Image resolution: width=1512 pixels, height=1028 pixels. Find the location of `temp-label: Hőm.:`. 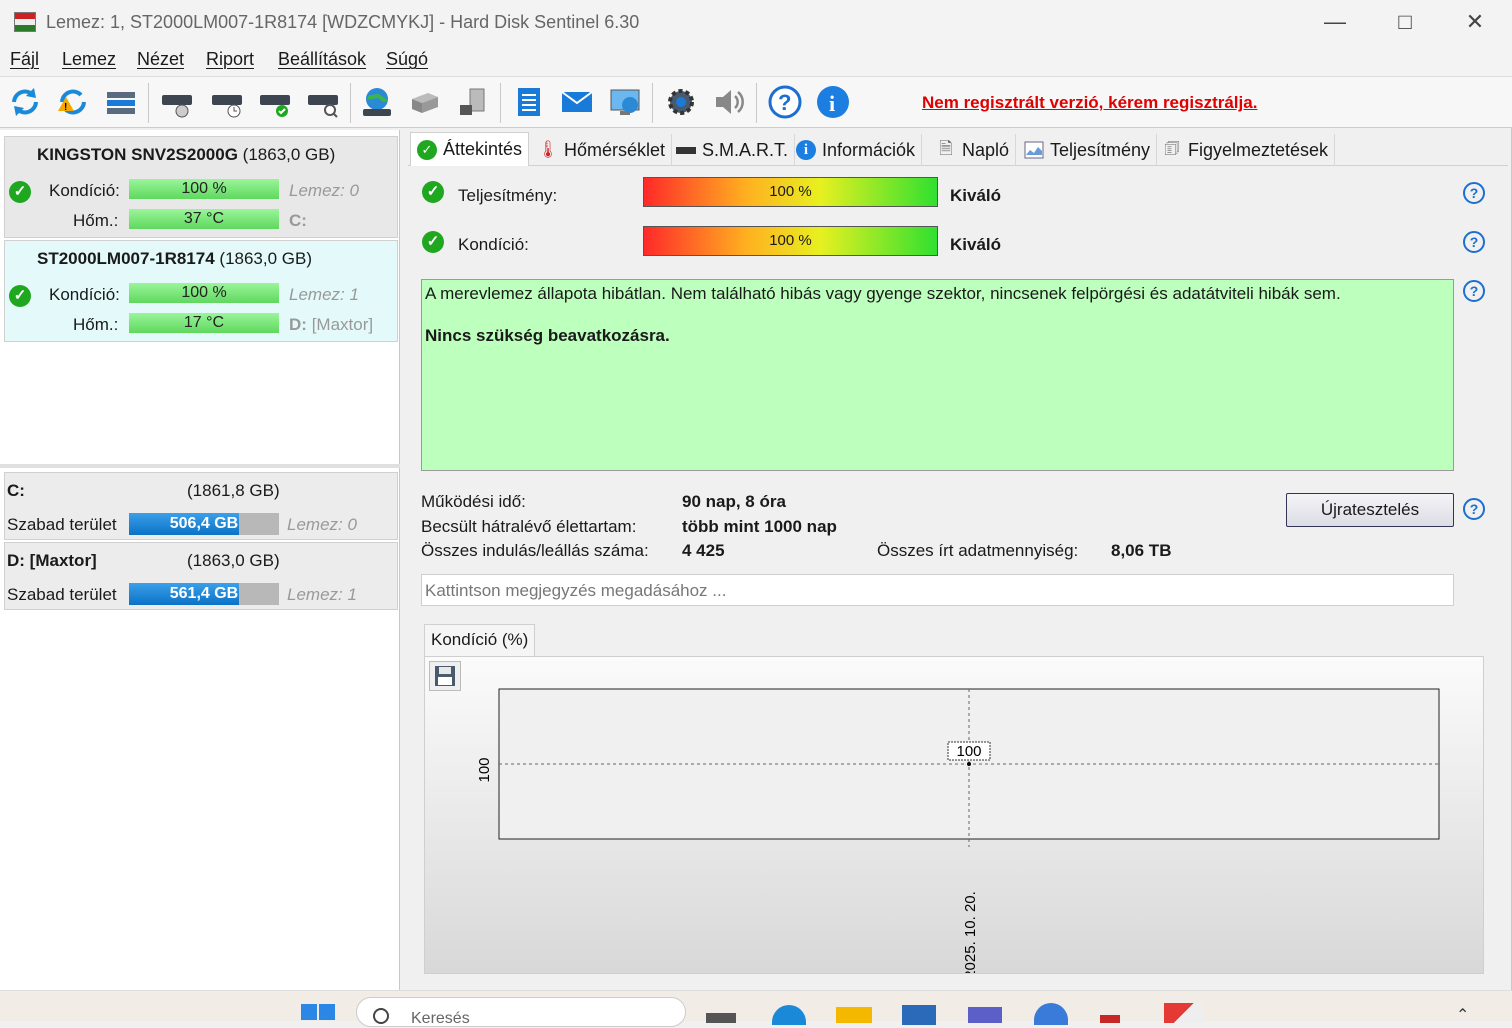

temp-label: Hőm.: is located at coordinates (96, 220).